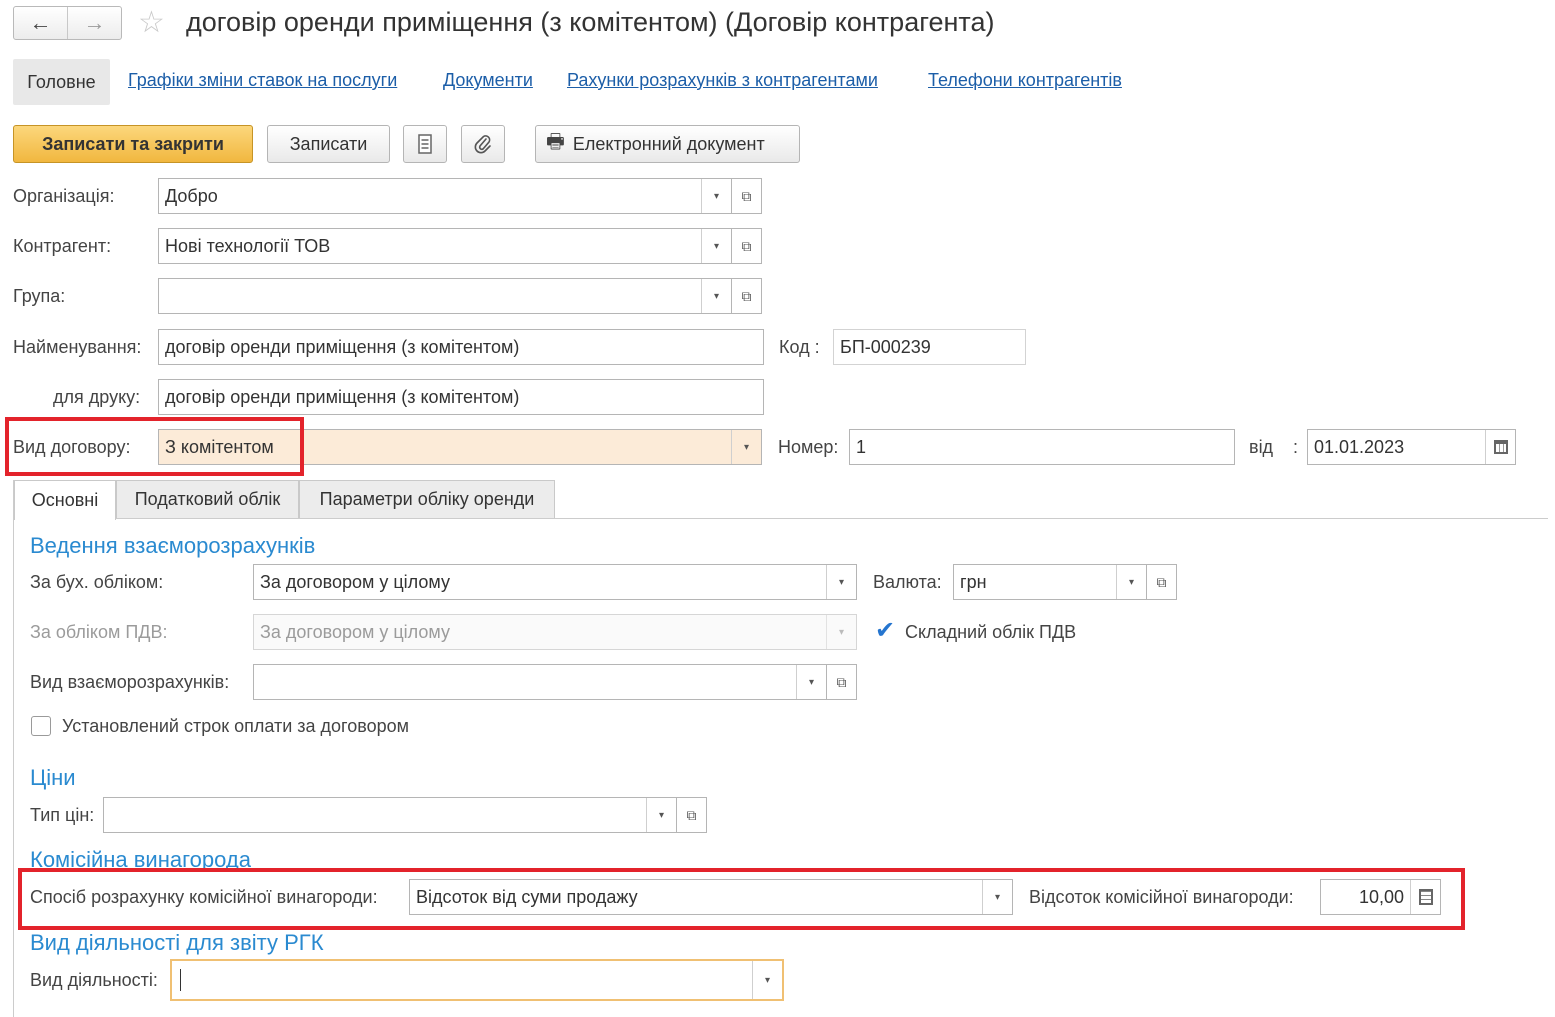 Image resolution: width=1555 pixels, height=1017 pixels. What do you see at coordinates (177, 942) in the screenshot?
I see `section-activity-heading: Вид діяльності для звіту РГК` at bounding box center [177, 942].